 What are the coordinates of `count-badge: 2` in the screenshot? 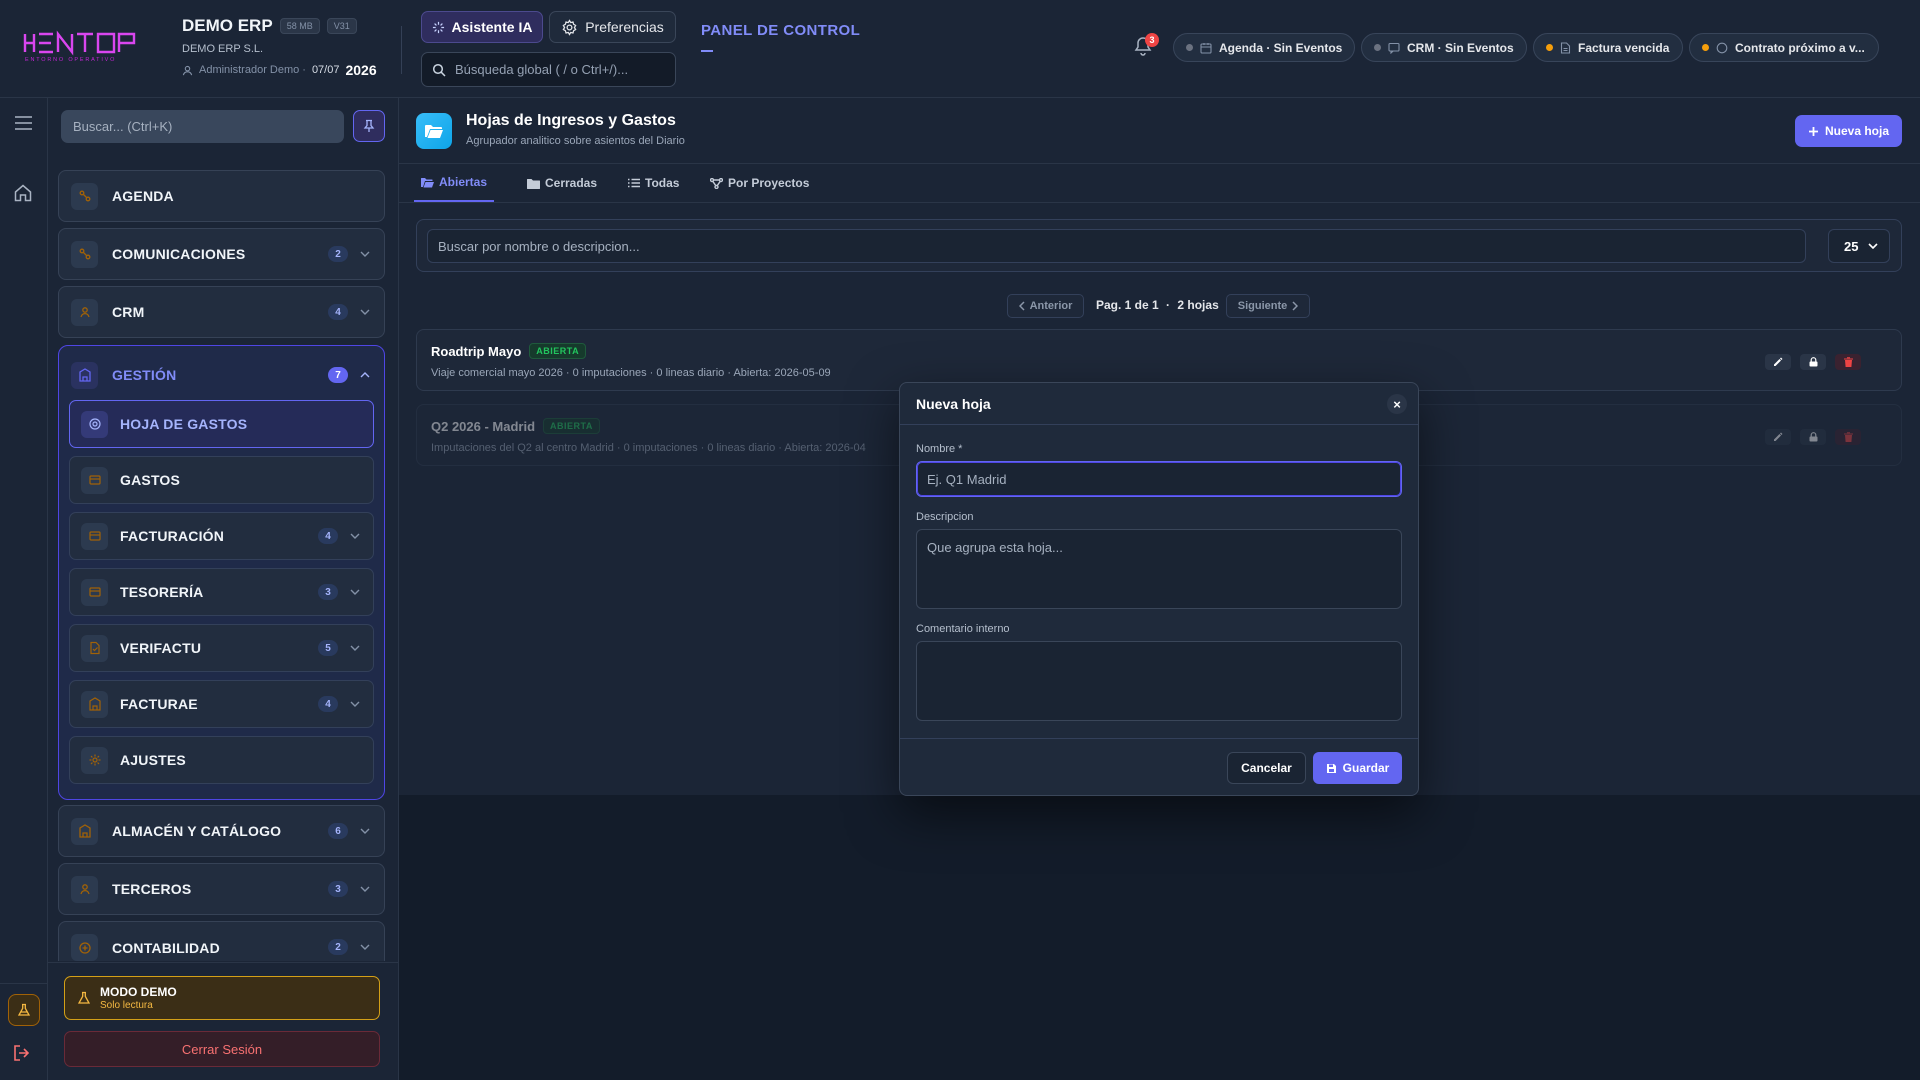 It's located at (338, 254).